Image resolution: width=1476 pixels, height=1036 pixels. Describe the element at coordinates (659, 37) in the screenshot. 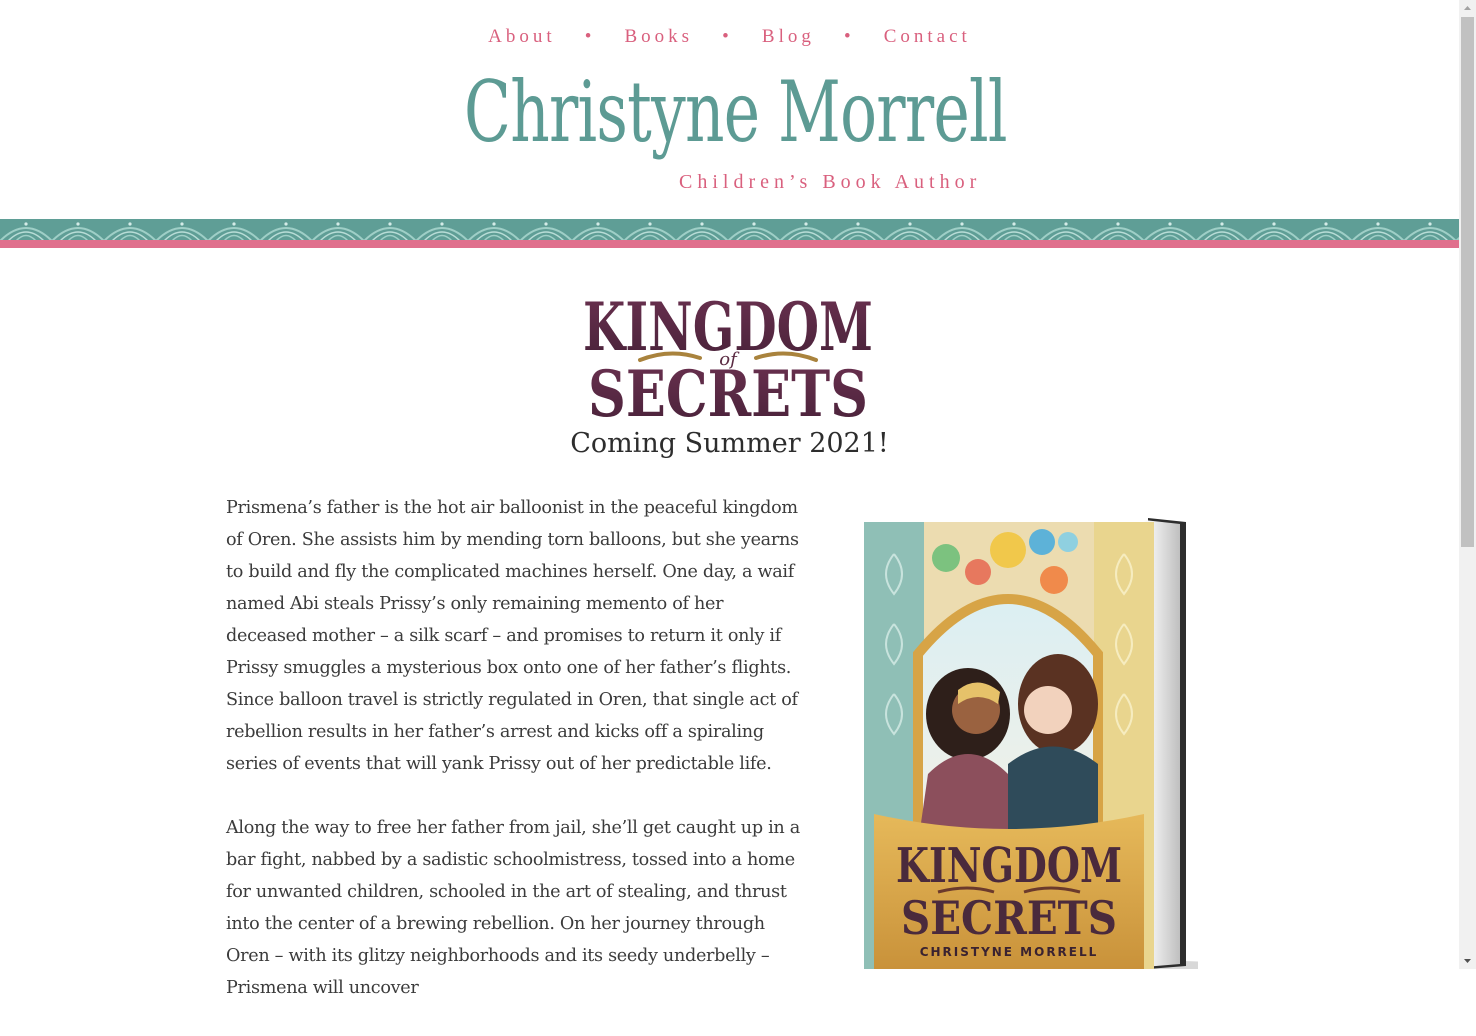

I see `nav-books: Books` at that location.